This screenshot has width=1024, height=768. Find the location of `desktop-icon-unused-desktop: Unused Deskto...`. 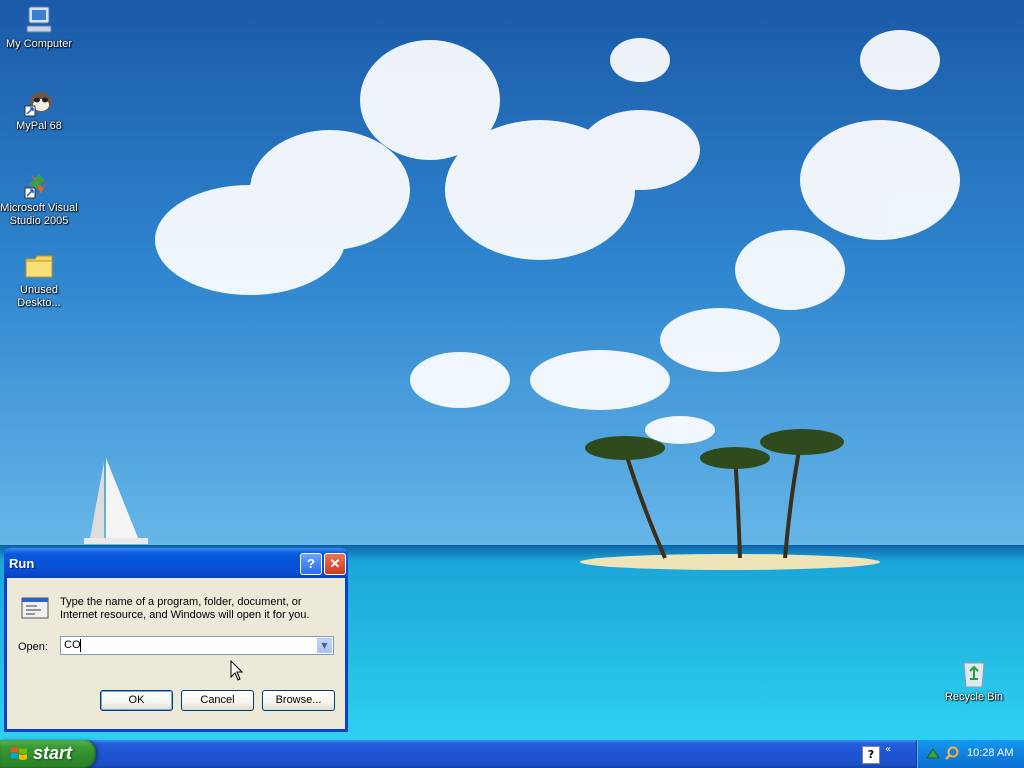

desktop-icon-unused-desktop: Unused Deskto... is located at coordinates (39, 280).